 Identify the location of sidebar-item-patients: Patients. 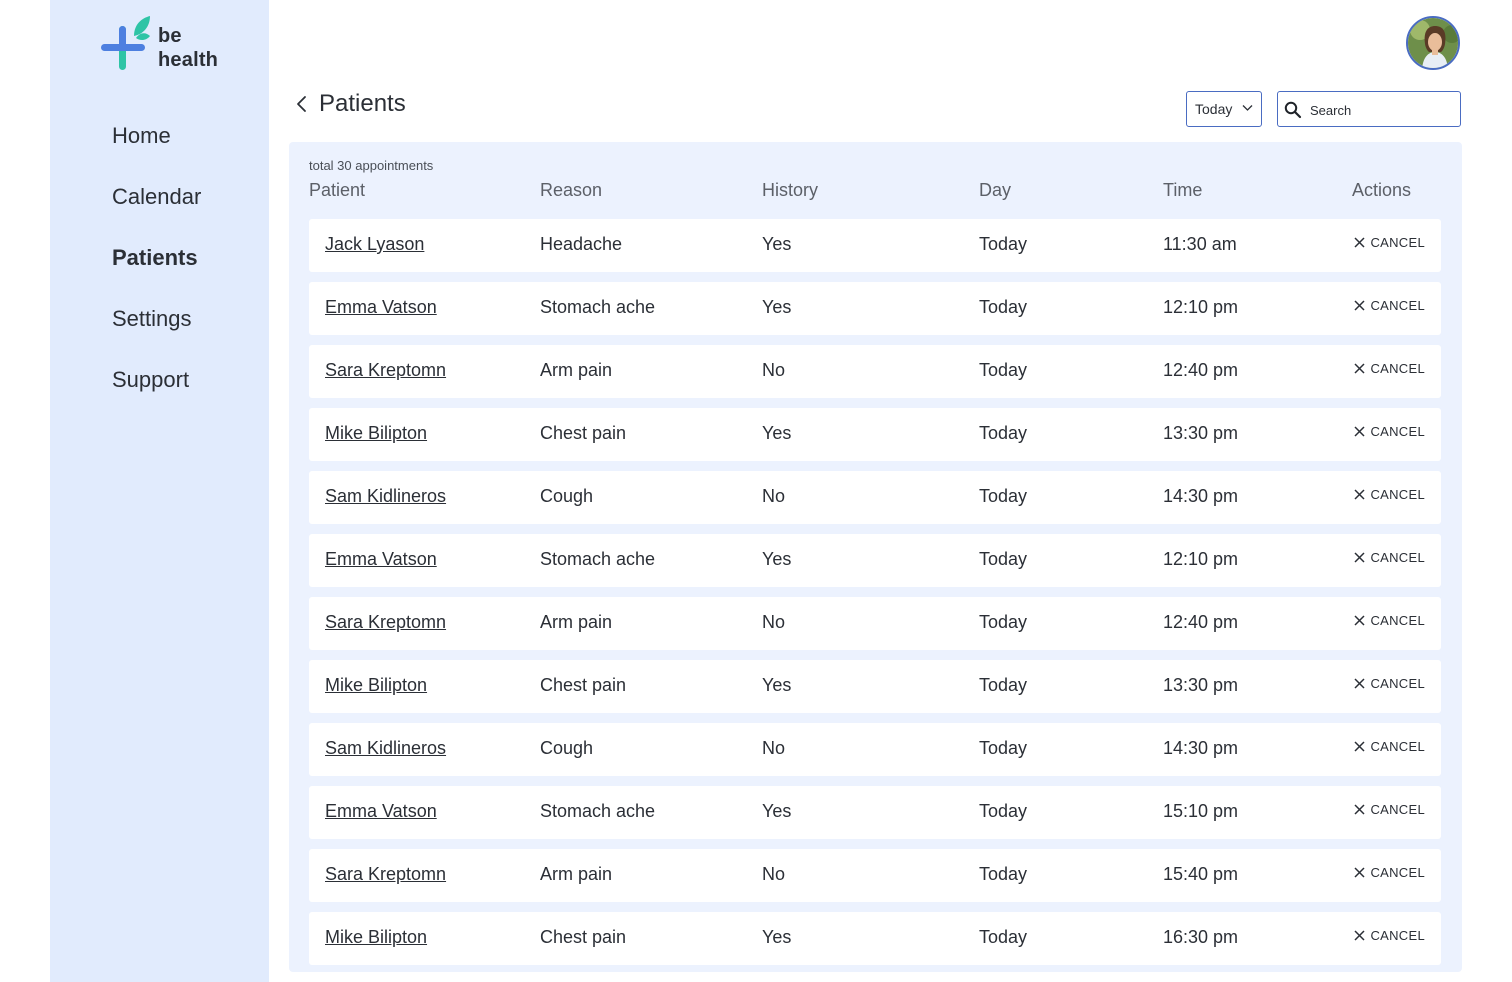
(156, 266).